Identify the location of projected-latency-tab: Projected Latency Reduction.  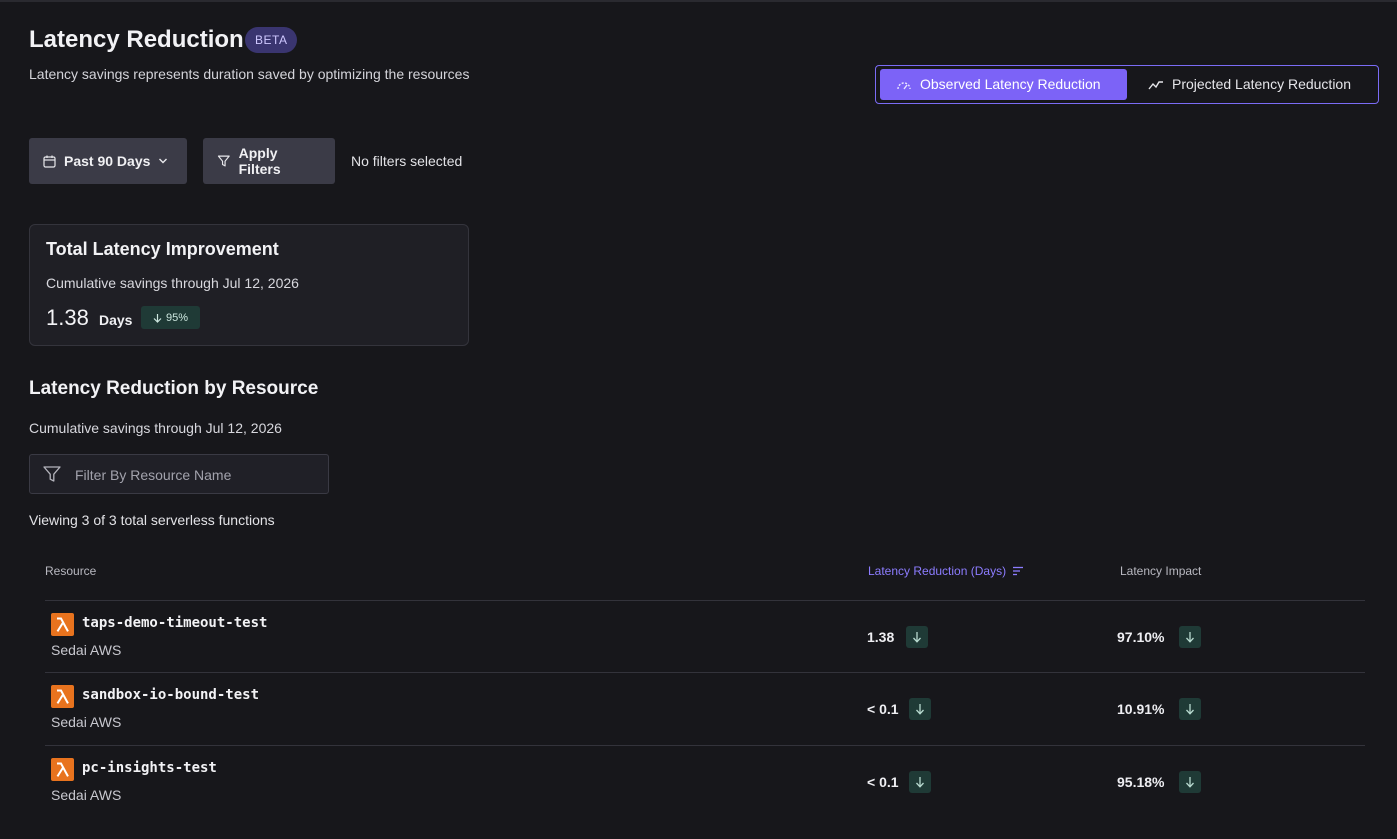
(1254, 84).